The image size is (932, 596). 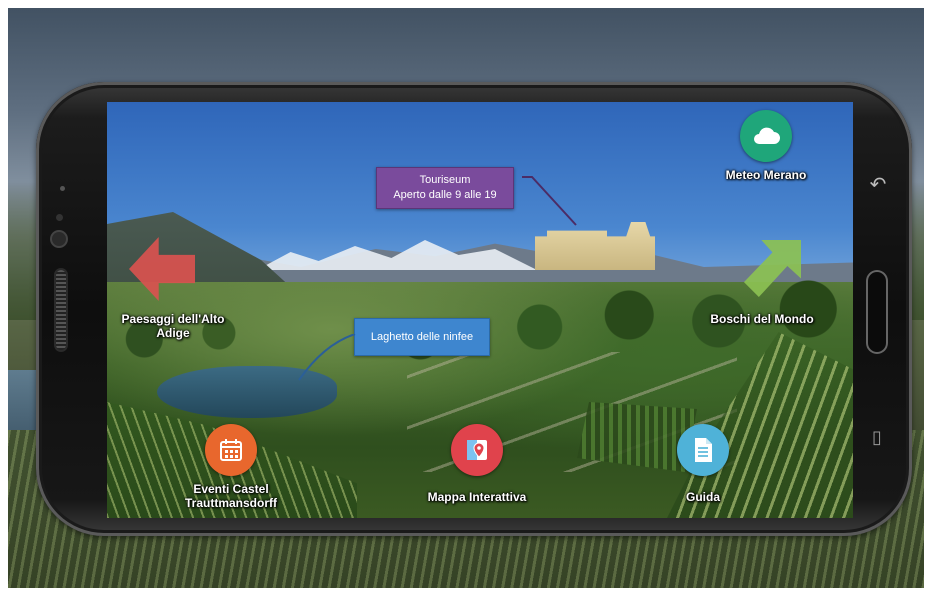 I want to click on calendar-icon, so click(x=231, y=450).